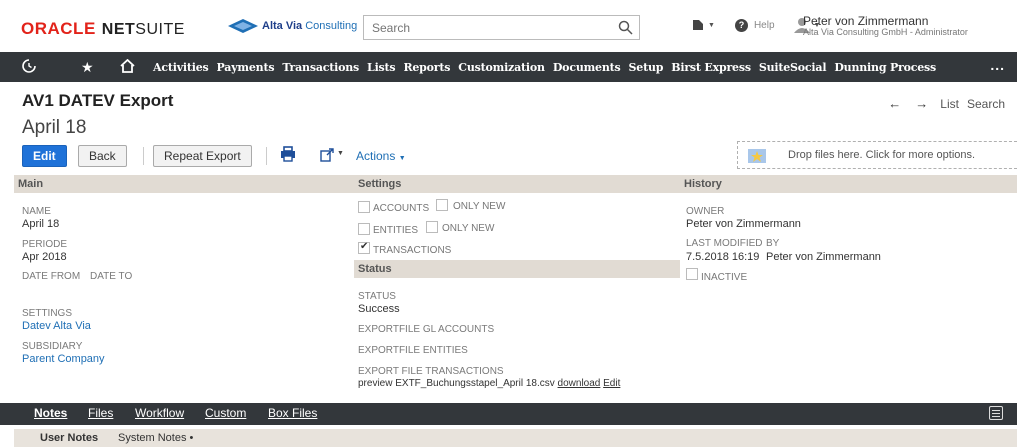 Image resolution: width=1017 pixels, height=447 pixels. Describe the element at coordinates (377, 296) in the screenshot. I see `status-label: STATUS` at that location.